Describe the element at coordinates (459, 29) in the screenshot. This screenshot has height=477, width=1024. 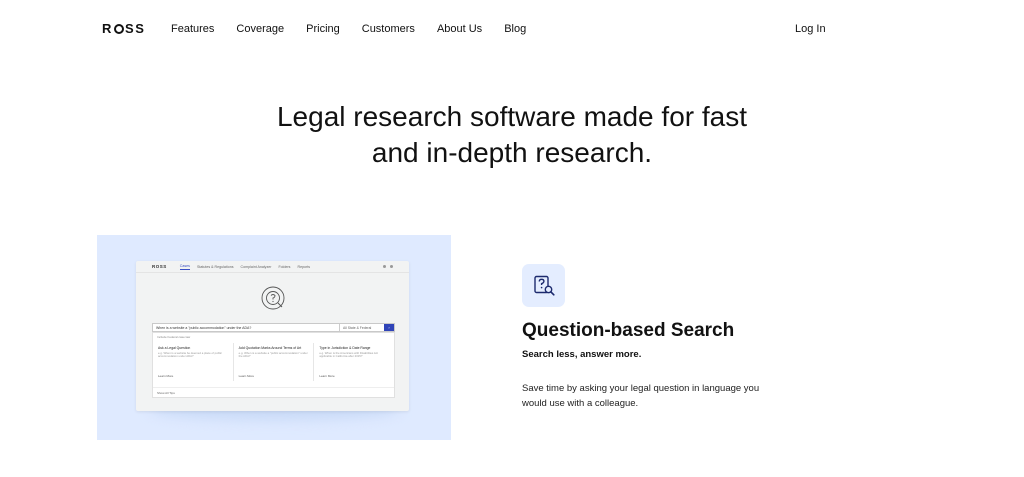
I see `nav-link-about-us: About Us` at that location.